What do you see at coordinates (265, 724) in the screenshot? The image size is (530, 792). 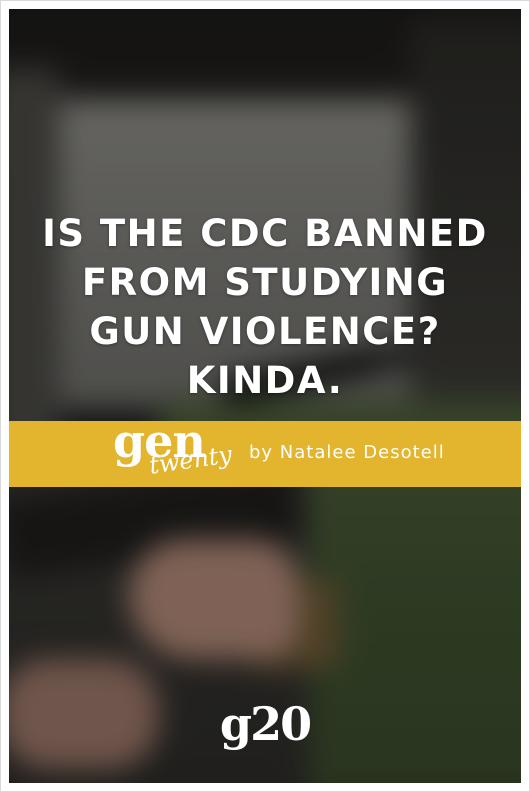 I see `g20-logo: g20` at bounding box center [265, 724].